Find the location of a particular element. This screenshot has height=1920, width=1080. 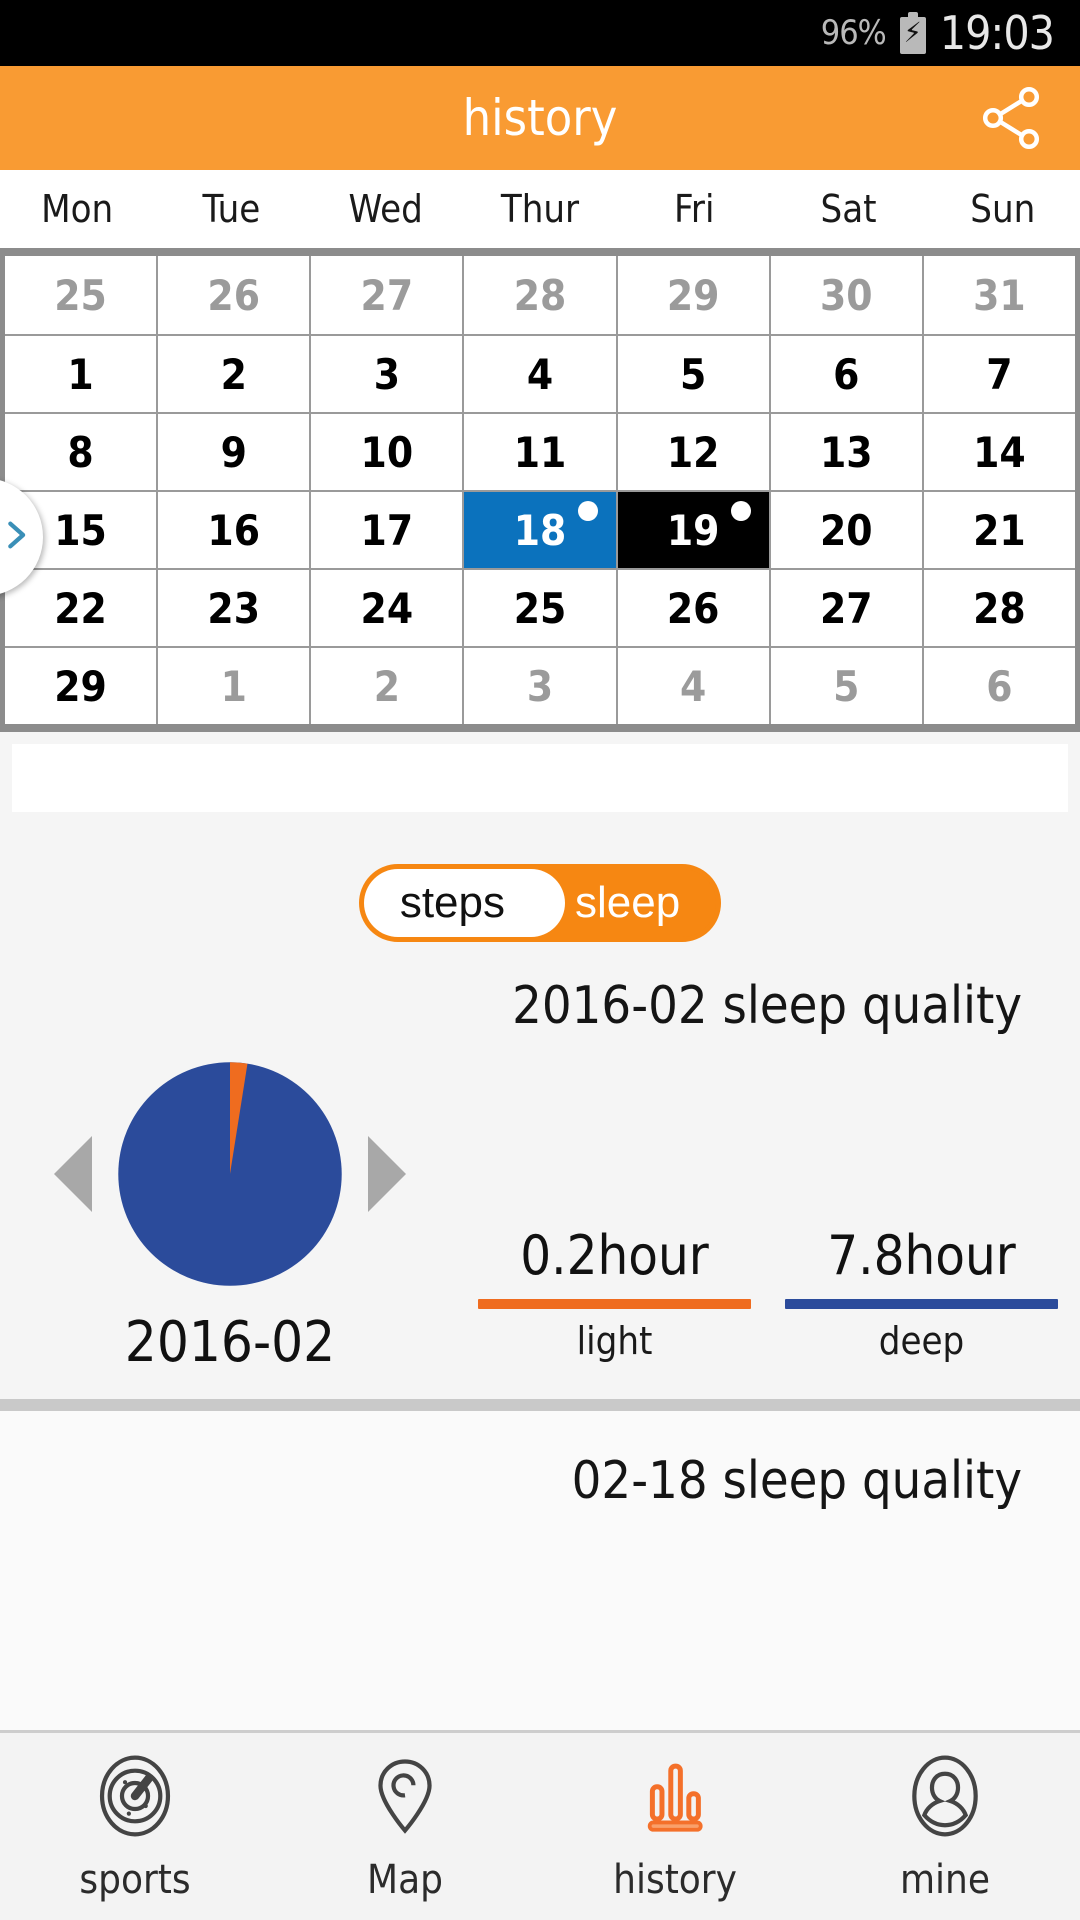

day-activity-dot is located at coordinates (587, 511).